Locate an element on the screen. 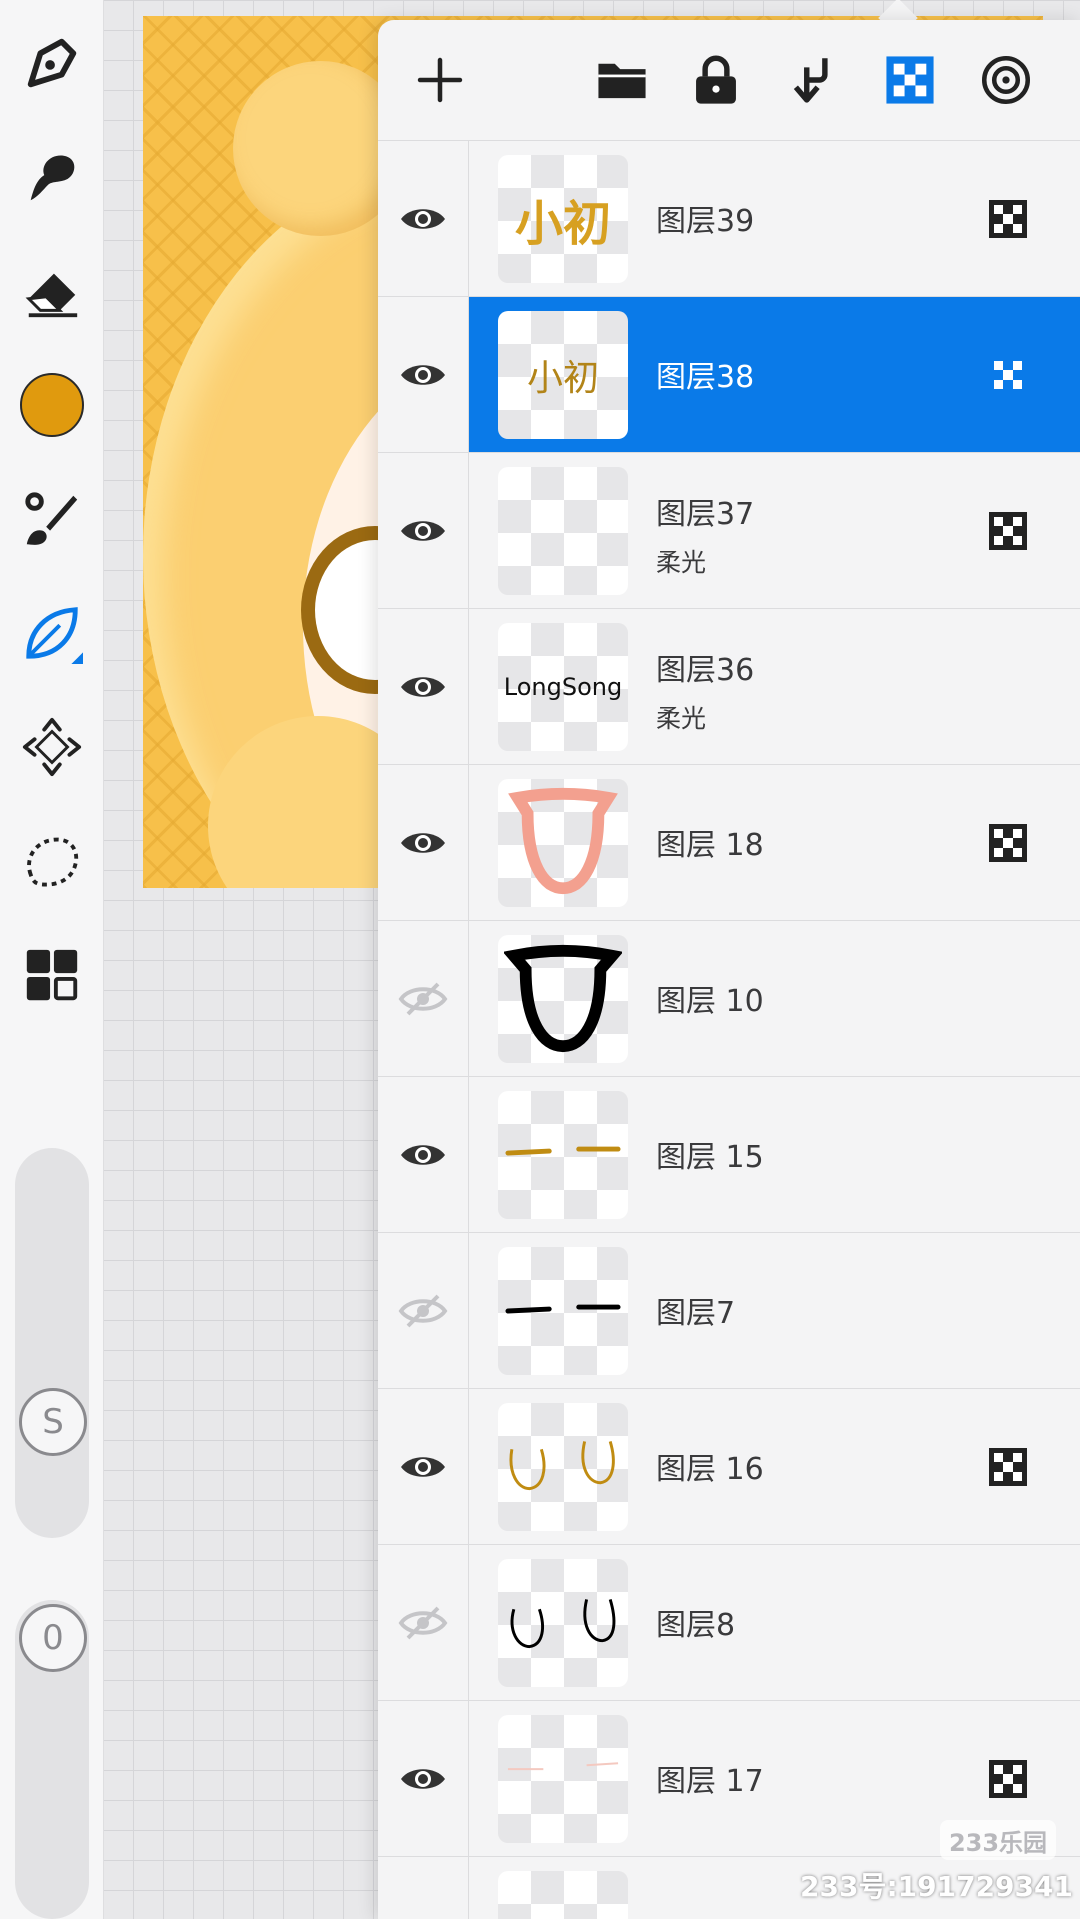 Image resolution: width=1080 pixels, height=1919 pixels. watermark-logo: 233乐园 is located at coordinates (998, 1840).